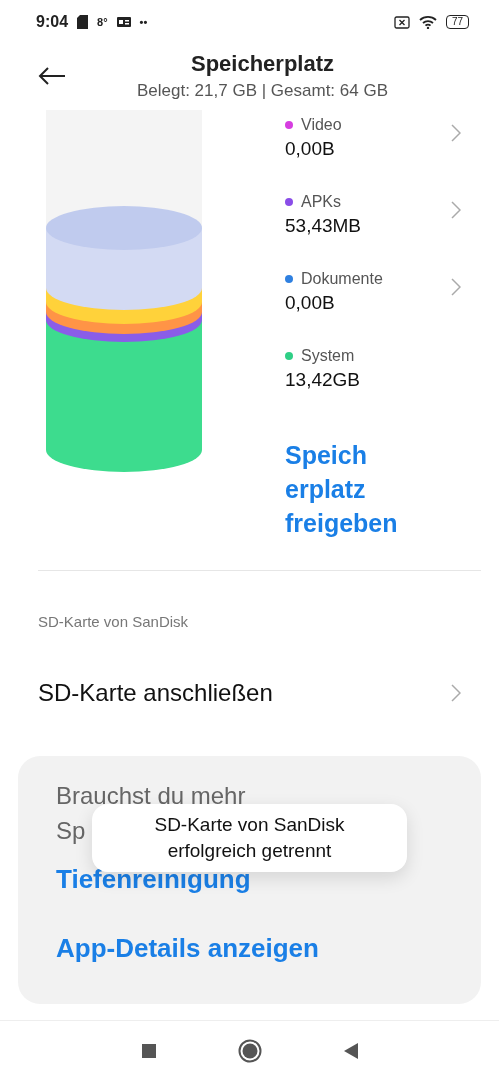  Describe the element at coordinates (342, 279) in the screenshot. I see `category-name: Dokumente` at that location.